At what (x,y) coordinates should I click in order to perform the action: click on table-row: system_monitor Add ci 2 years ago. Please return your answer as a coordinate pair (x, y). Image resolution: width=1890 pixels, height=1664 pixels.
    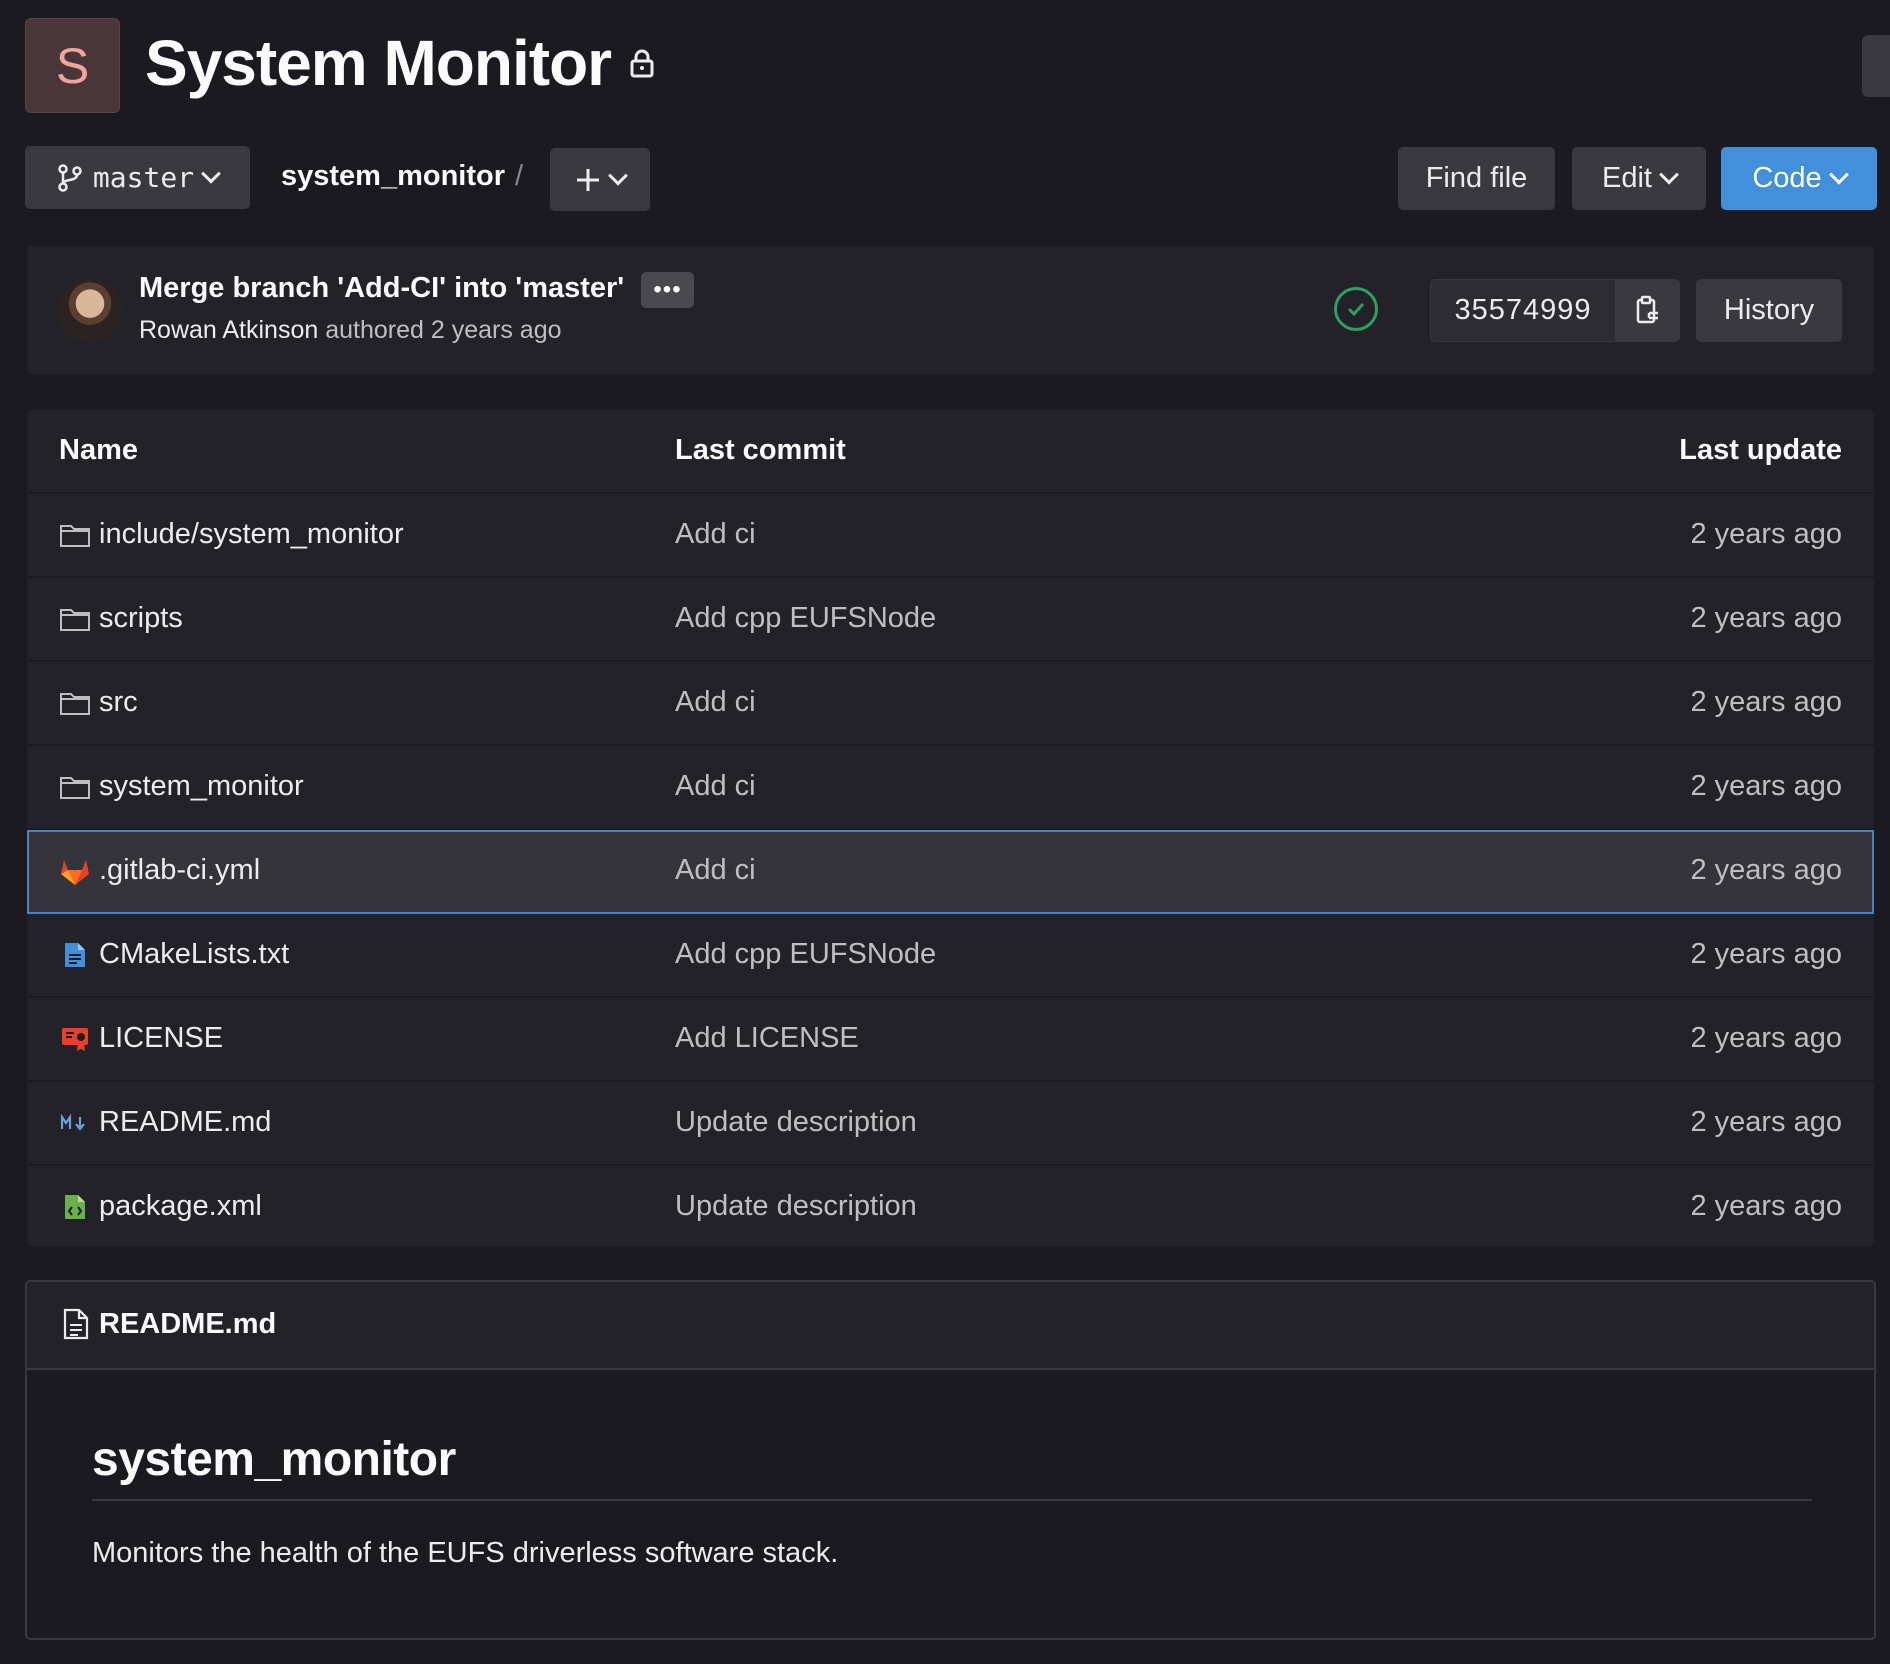
    Looking at the image, I should click on (950, 788).